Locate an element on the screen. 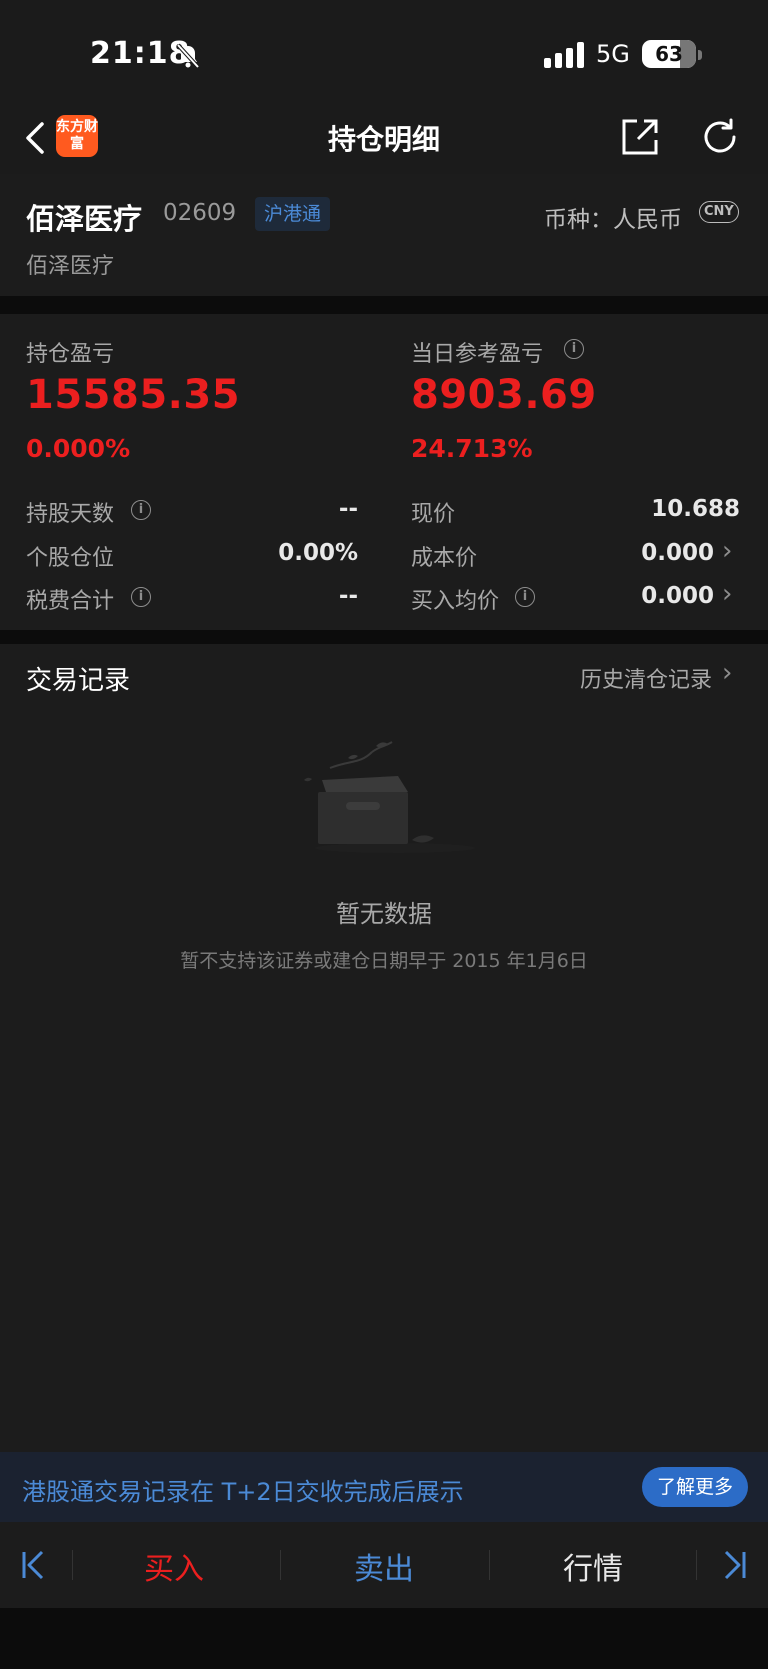  battery-icon: 63 is located at coordinates (669, 54).